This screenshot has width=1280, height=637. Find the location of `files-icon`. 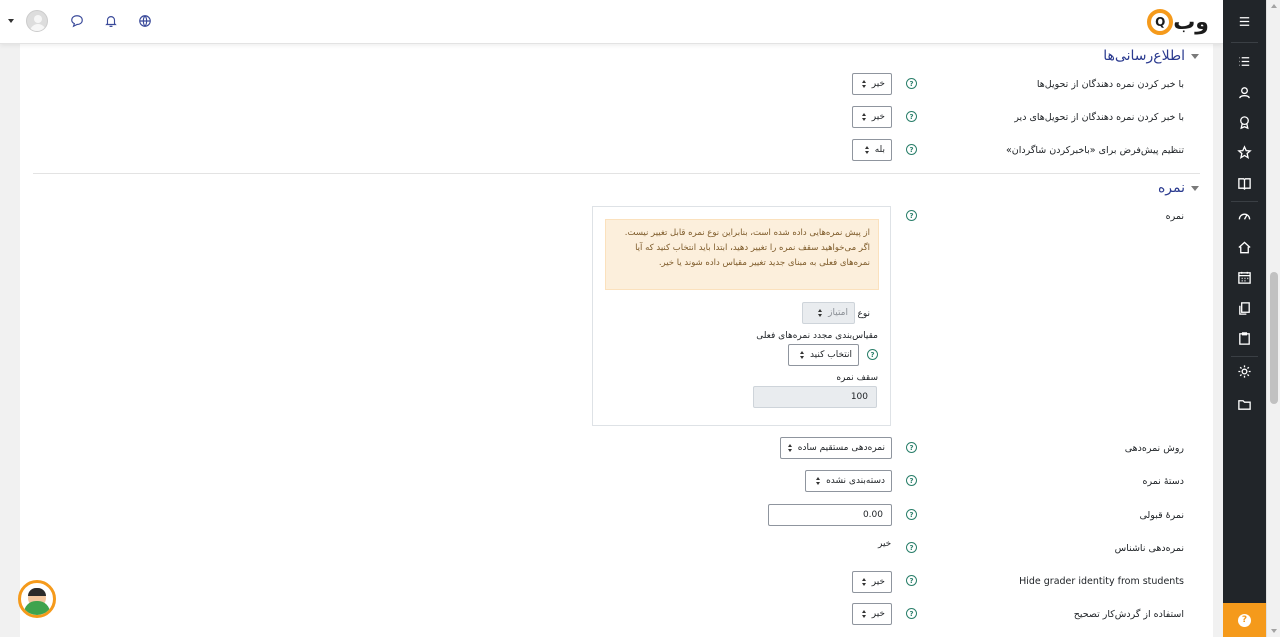

files-icon is located at coordinates (1244, 308).